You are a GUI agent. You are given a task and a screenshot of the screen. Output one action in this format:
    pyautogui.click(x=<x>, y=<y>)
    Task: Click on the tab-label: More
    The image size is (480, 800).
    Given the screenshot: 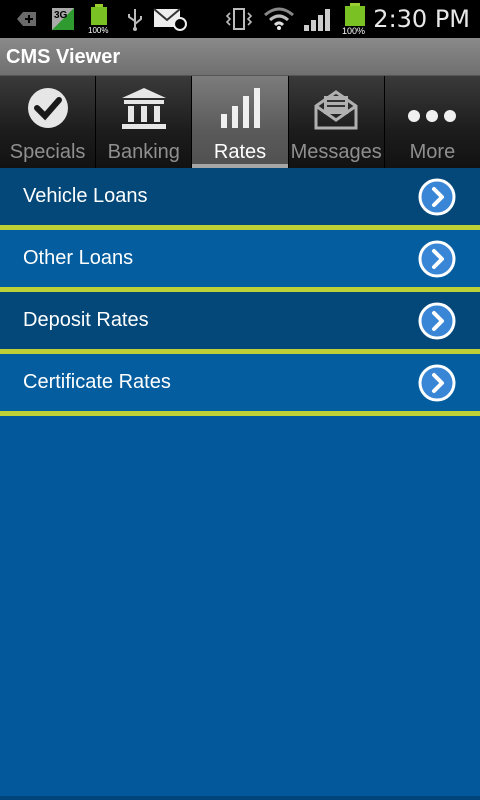 What is the action you would take?
    pyautogui.click(x=432, y=152)
    